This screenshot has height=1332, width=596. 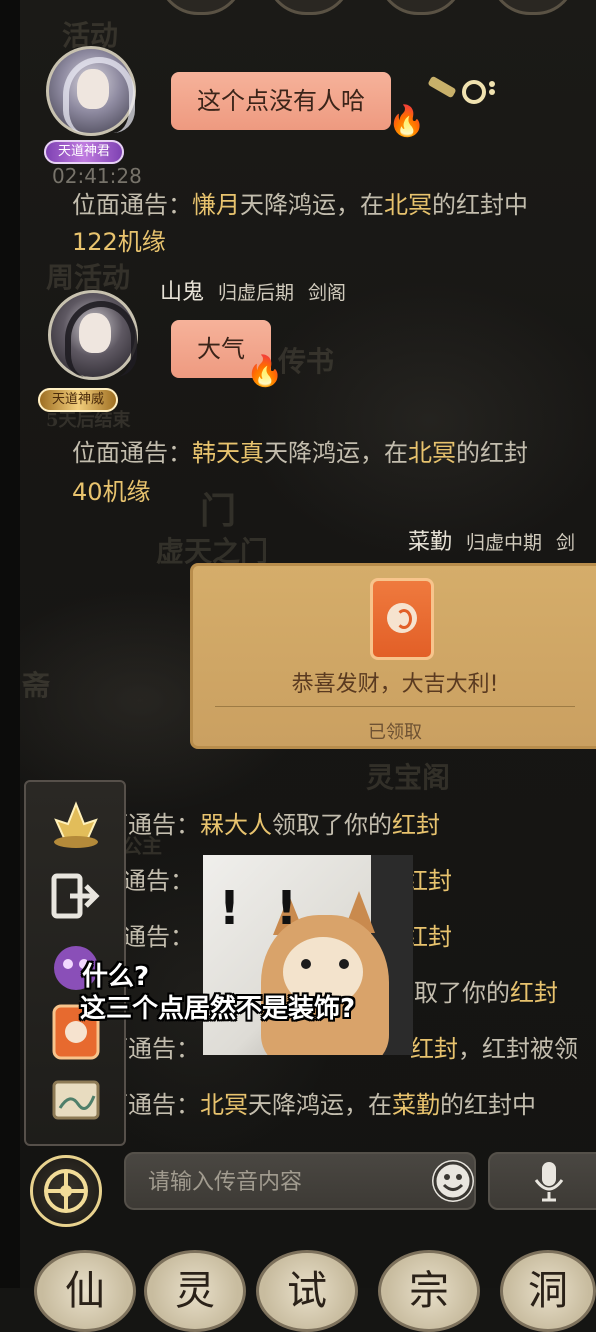 What do you see at coordinates (195, 1291) in the screenshot?
I see `nav-tab: 灵` at bounding box center [195, 1291].